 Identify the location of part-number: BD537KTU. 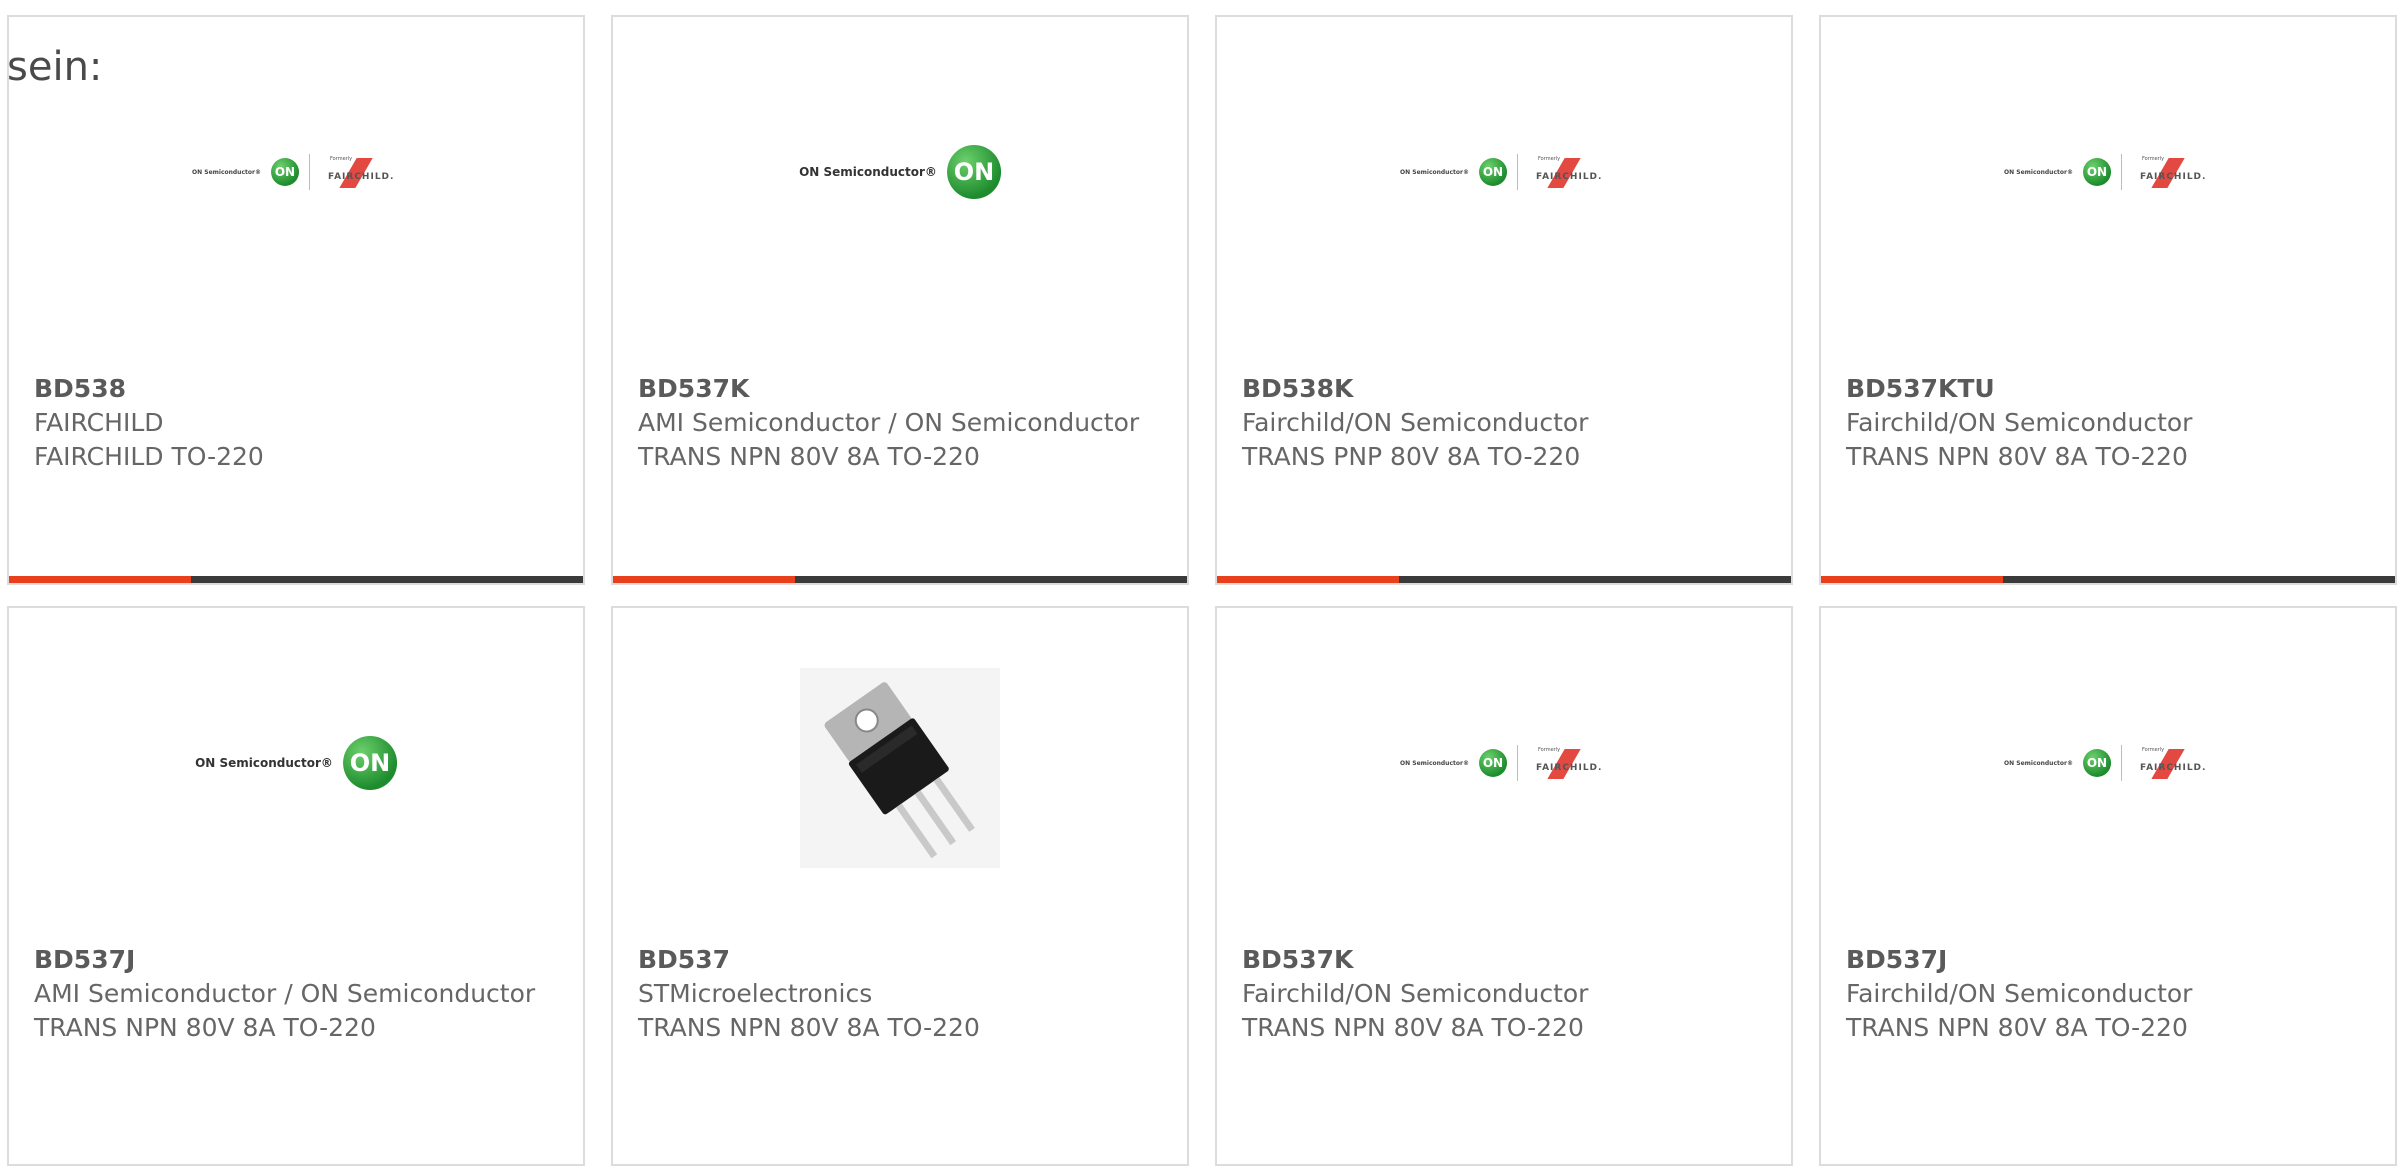
(2100, 389).